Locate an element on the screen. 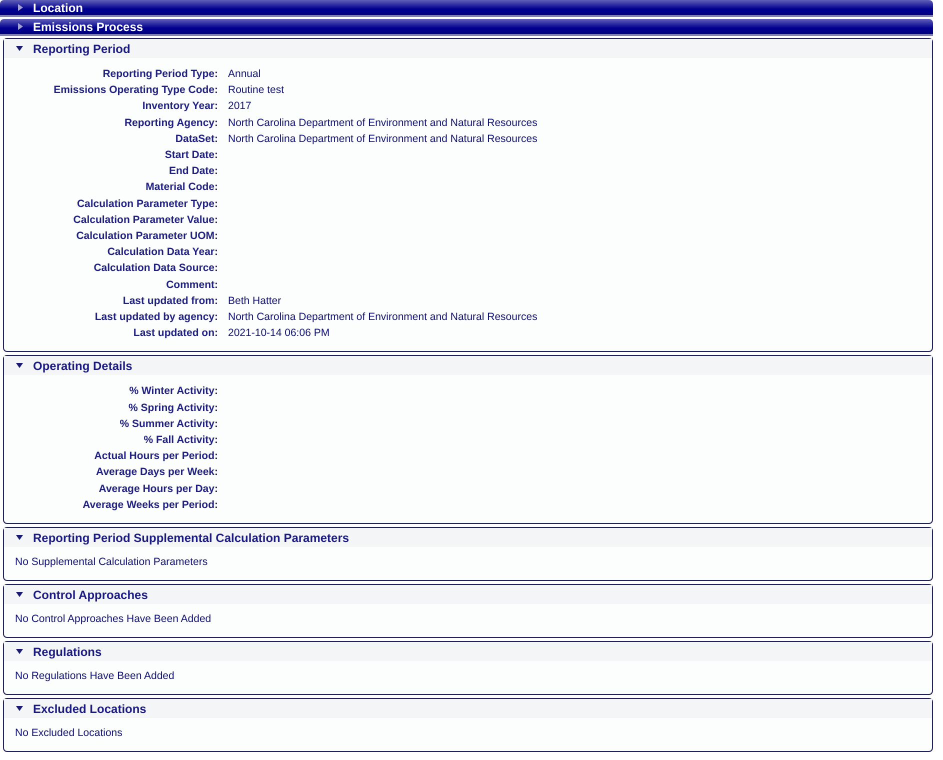  section-title: Control Approaches is located at coordinates (90, 595).